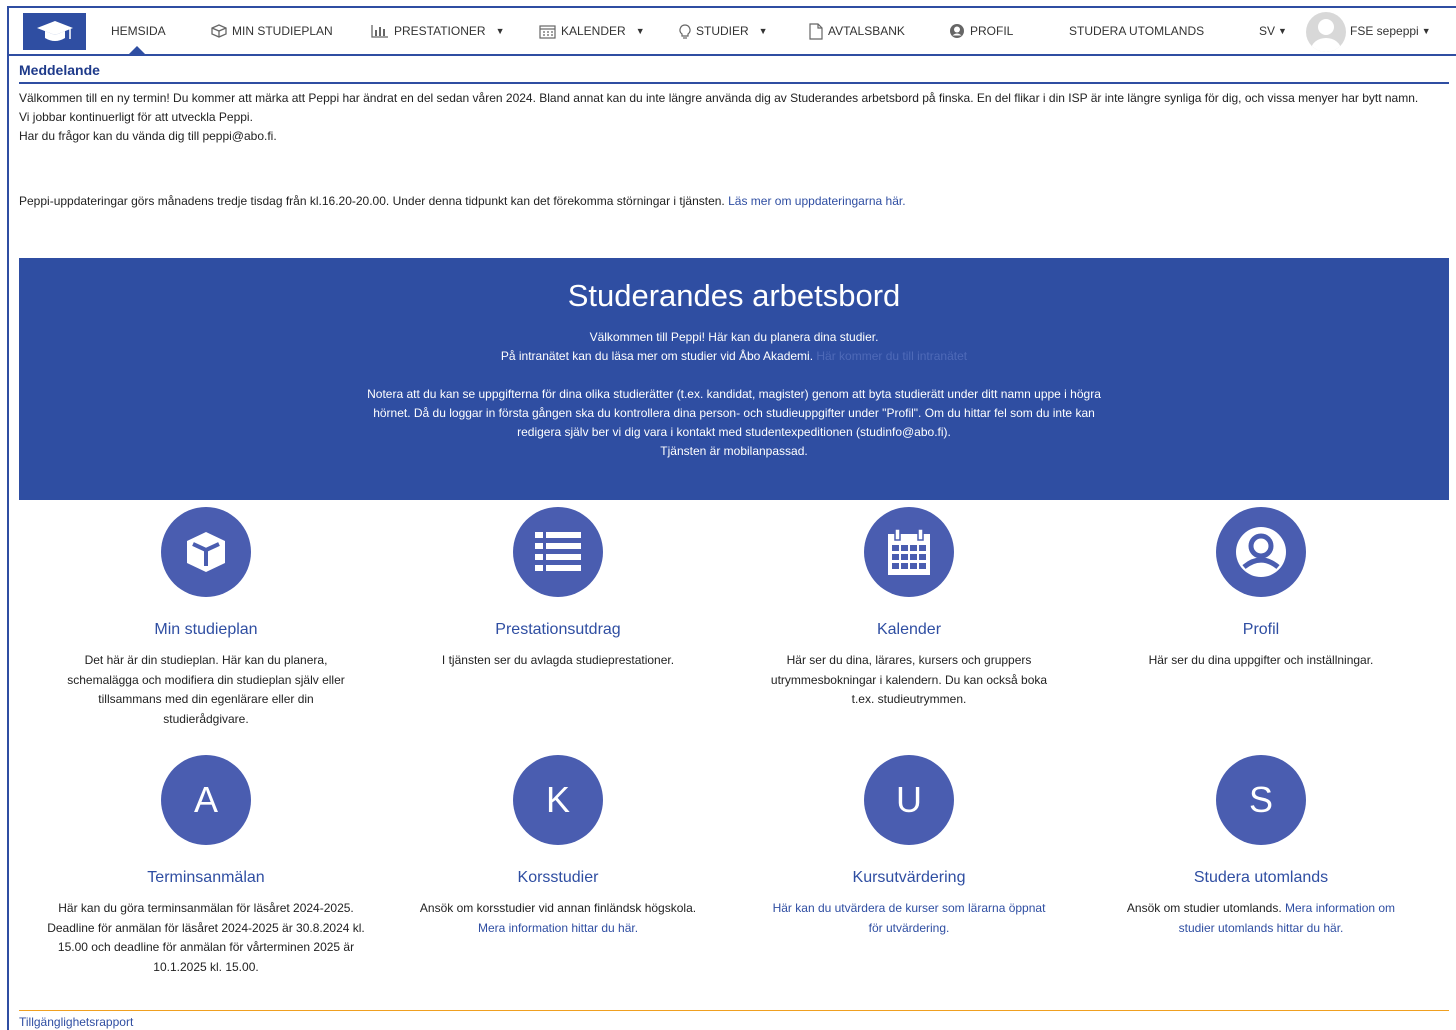  Describe the element at coordinates (206, 630) in the screenshot. I see `tile-title: Min studieplan` at that location.